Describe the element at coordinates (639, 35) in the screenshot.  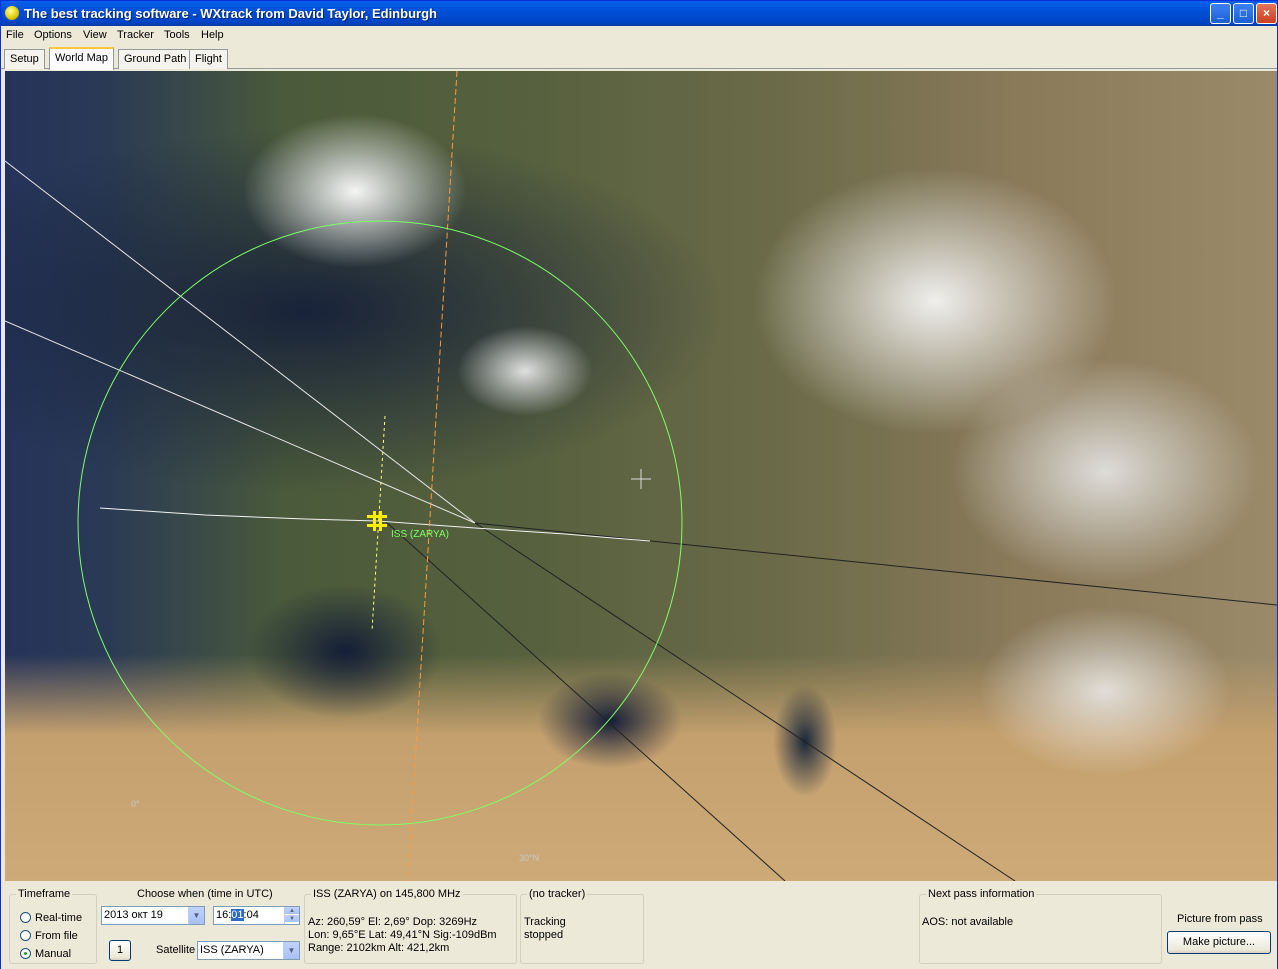
I see `menu-bar: File Options View Tracker Tools Help` at that location.